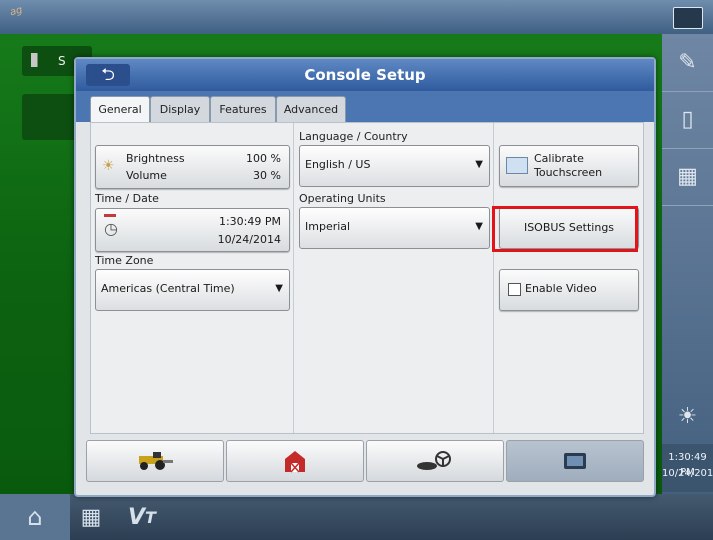 The image size is (713, 540). Describe the element at coordinates (687, 63) in the screenshot. I see `wrench-icon: ✎` at that location.